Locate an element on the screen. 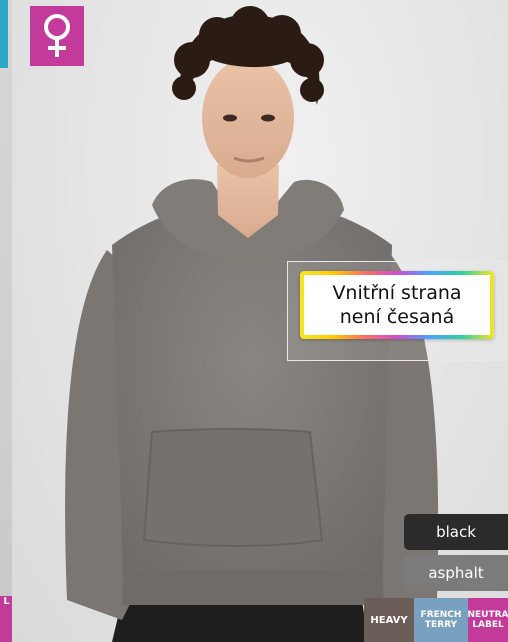 Image resolution: width=508 pixels, height=642 pixels. callout-line-2: není česaná is located at coordinates (397, 317).